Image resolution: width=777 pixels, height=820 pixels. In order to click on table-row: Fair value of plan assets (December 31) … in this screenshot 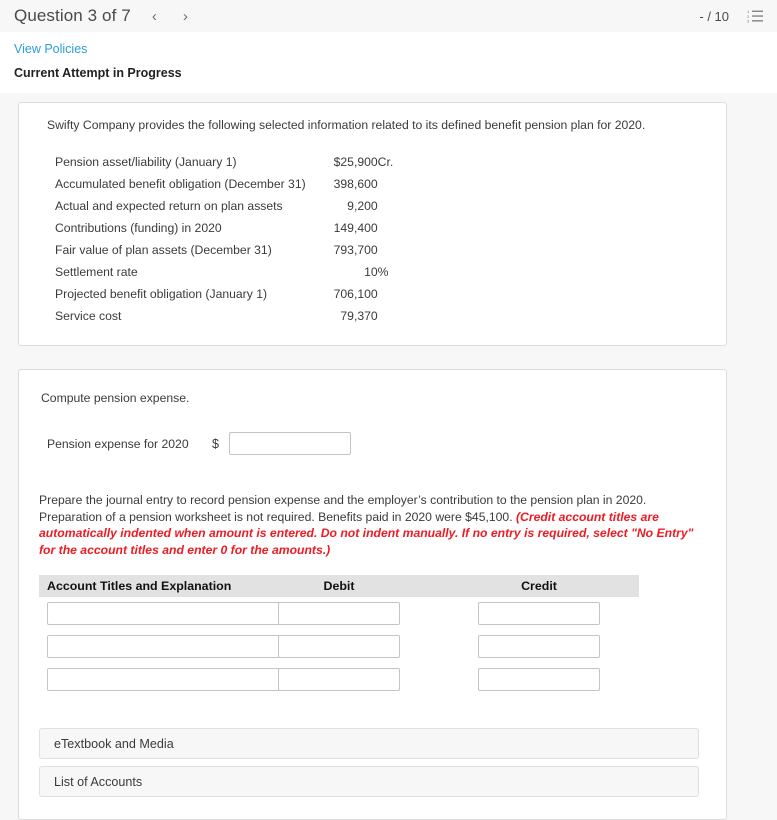, I will do `click(231, 250)`.